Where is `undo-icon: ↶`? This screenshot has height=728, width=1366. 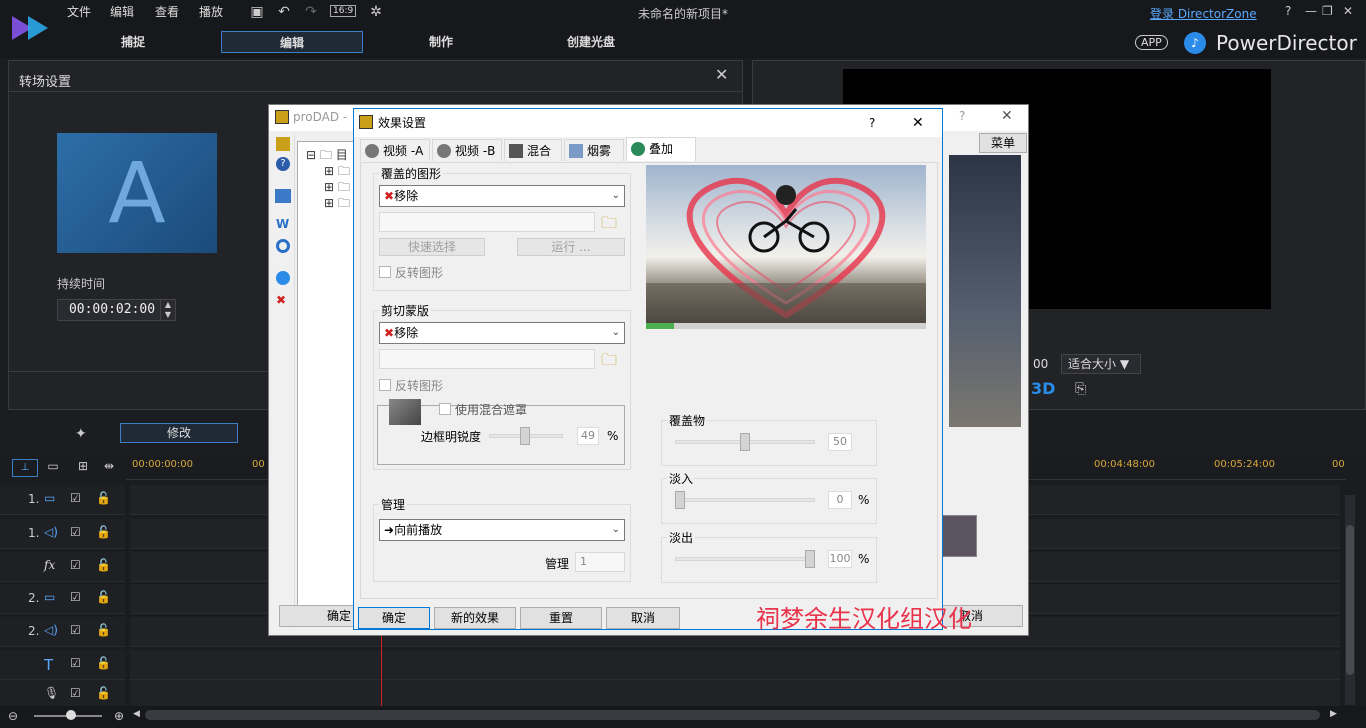
undo-icon: ↶ is located at coordinates (284, 12).